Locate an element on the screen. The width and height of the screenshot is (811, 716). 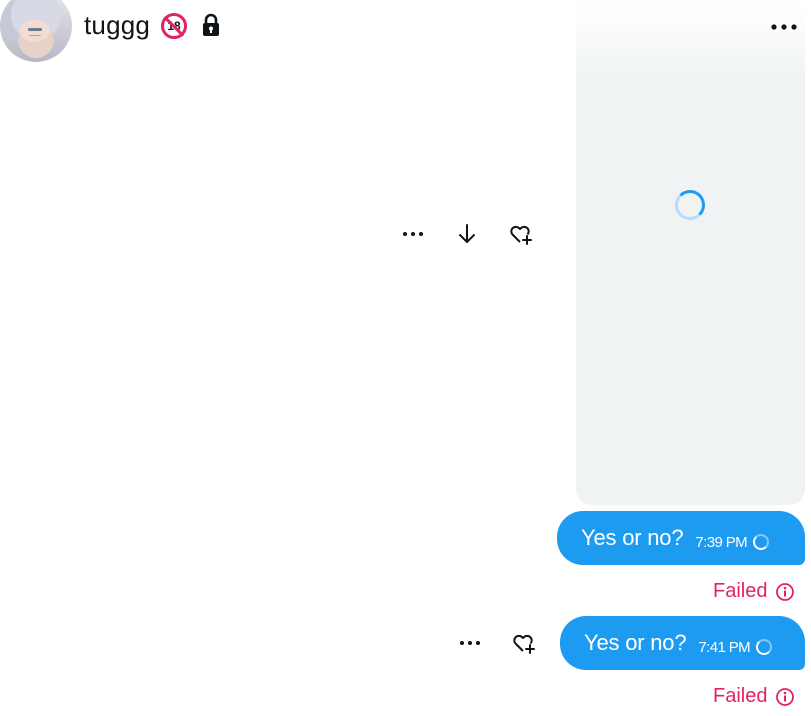
media-actions is located at coordinates (467, 234).